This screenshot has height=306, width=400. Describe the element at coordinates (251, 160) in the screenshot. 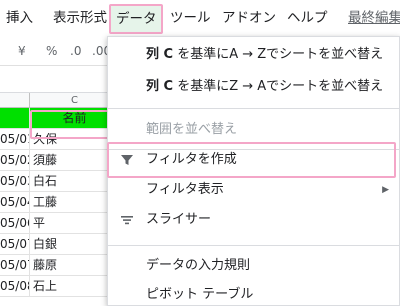

I see `create-filter-highlight` at that location.